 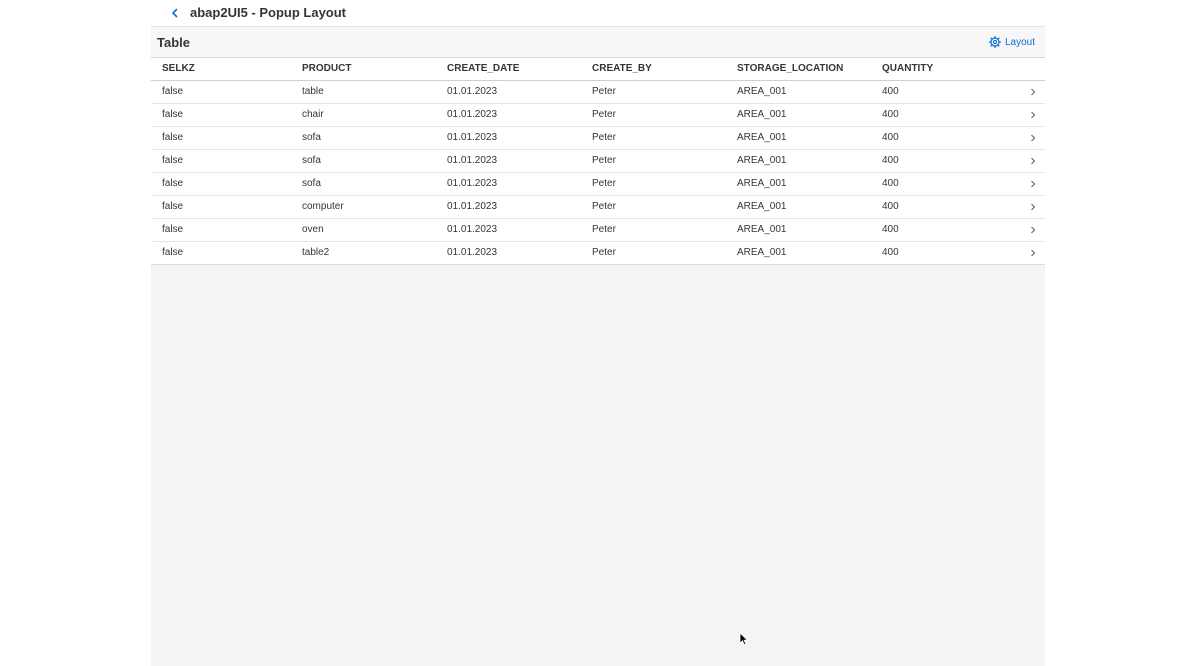 I want to click on cell-product: table2, so click(x=316, y=252).